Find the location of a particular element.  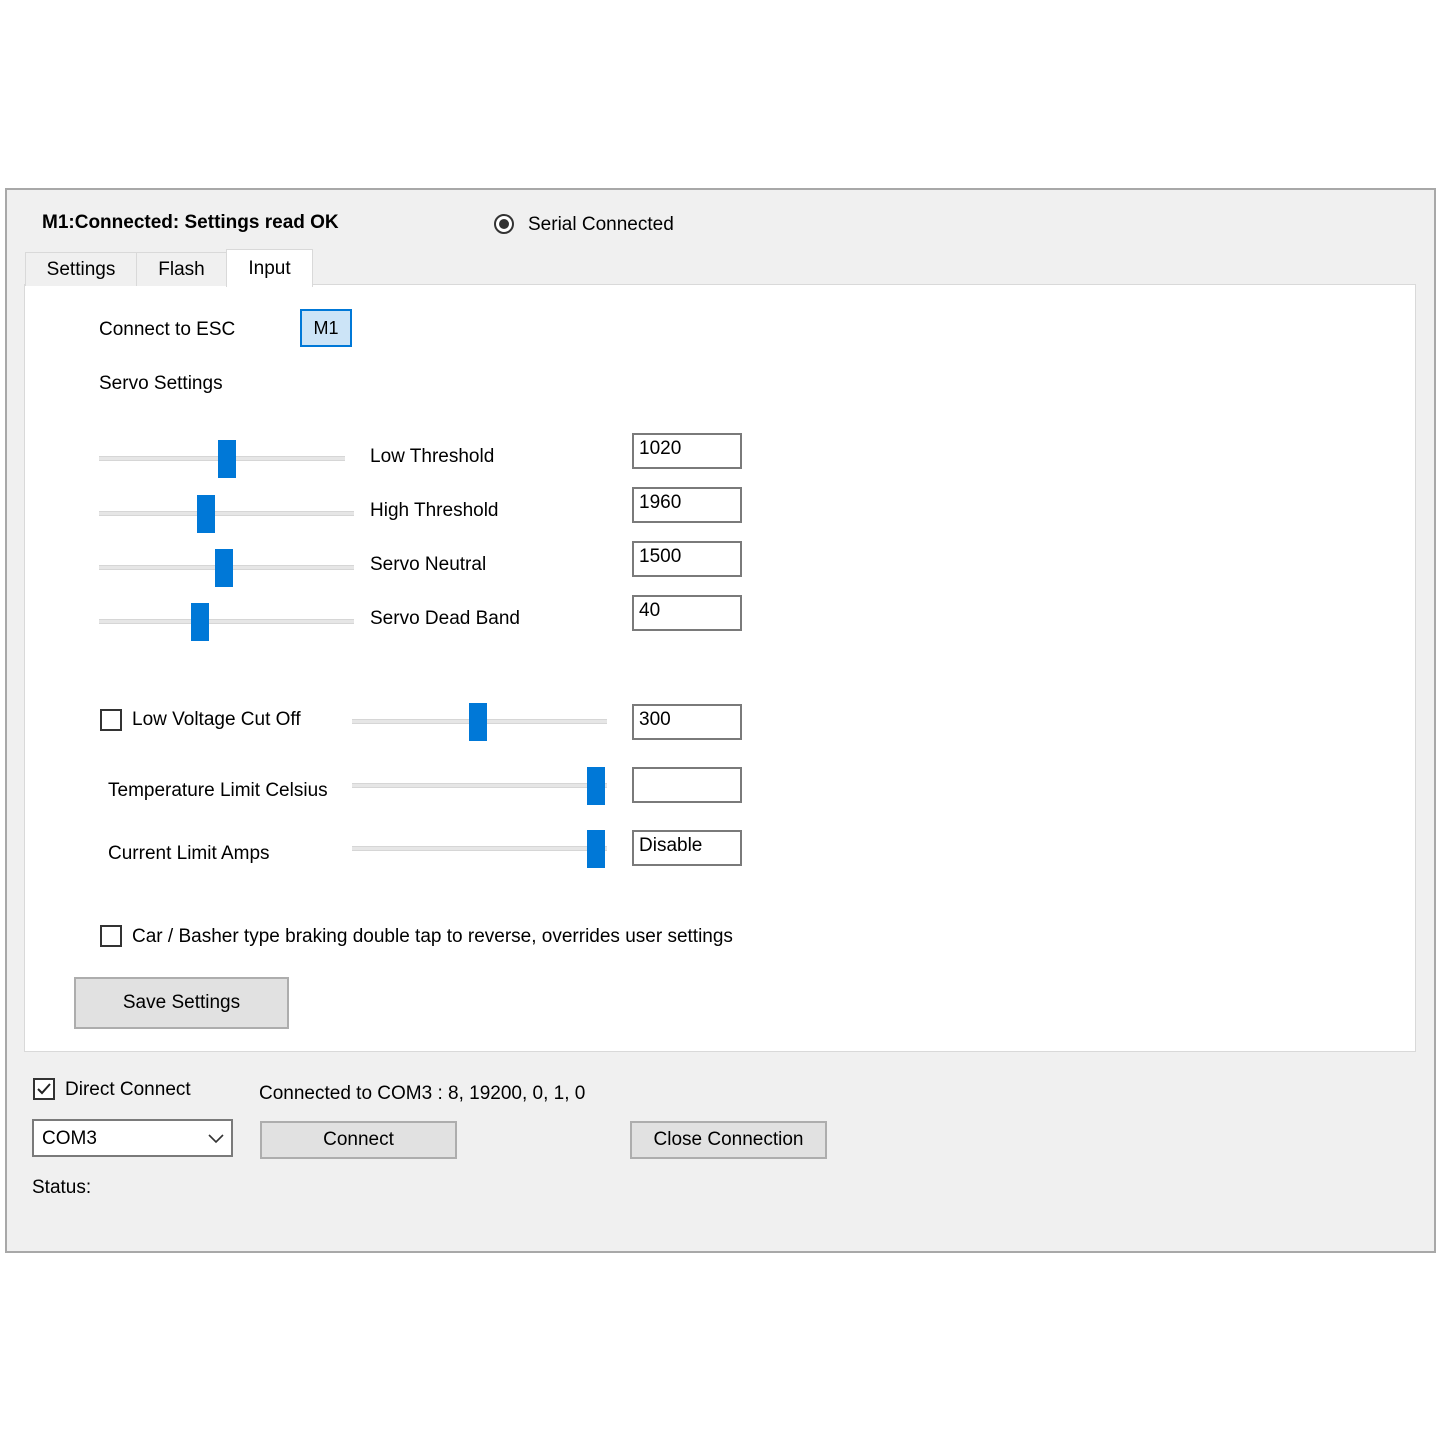

low-threshold-slider is located at coordinates (222, 459).